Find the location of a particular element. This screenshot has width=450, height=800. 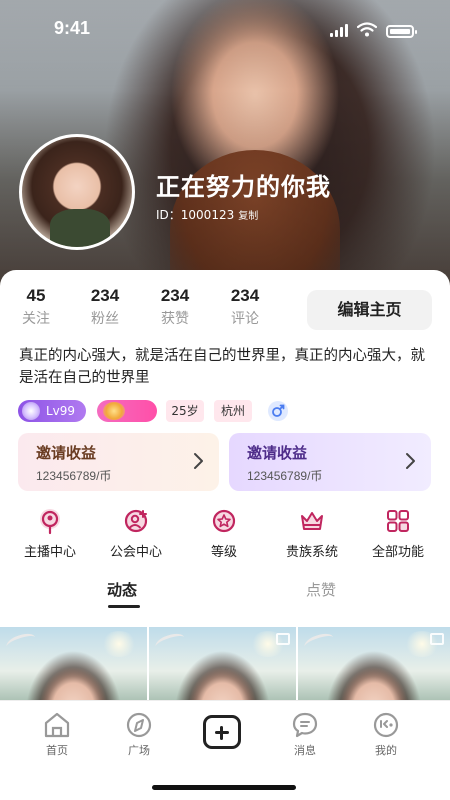

edit-profile-button: 编辑主页 is located at coordinates (369, 310).